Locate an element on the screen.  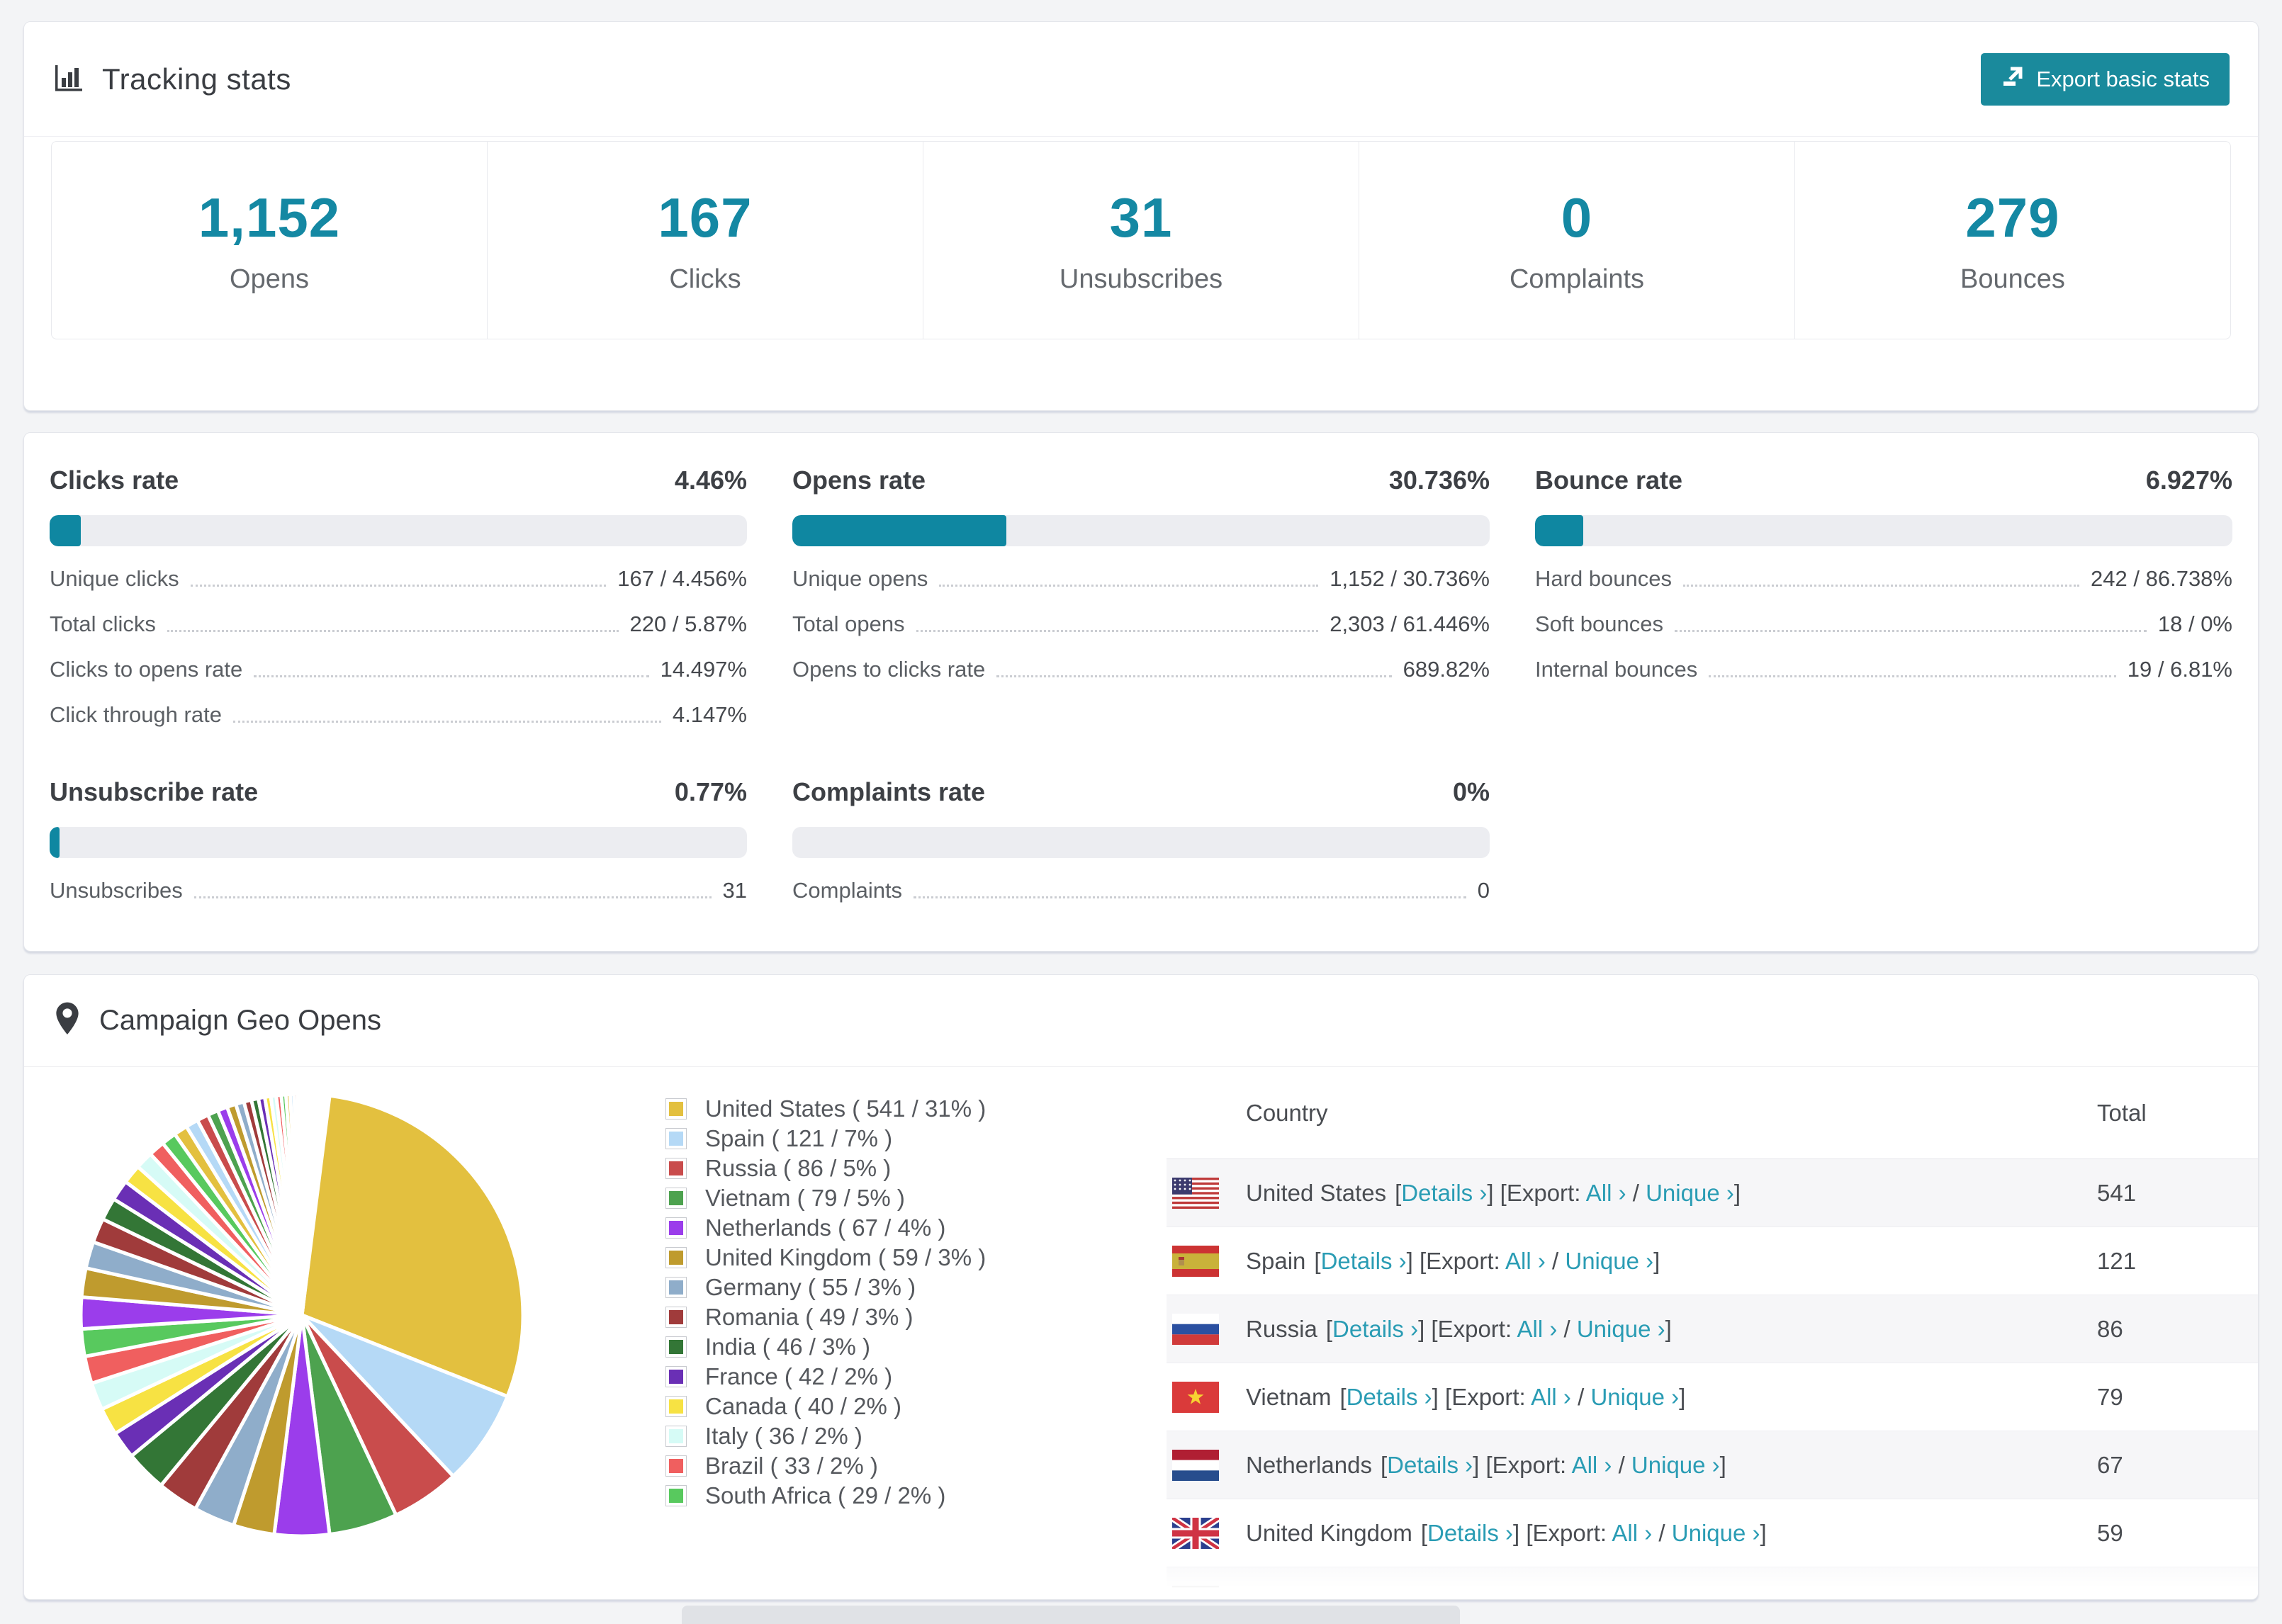
rate-detail-label: Hard bounces is located at coordinates (1604, 579).